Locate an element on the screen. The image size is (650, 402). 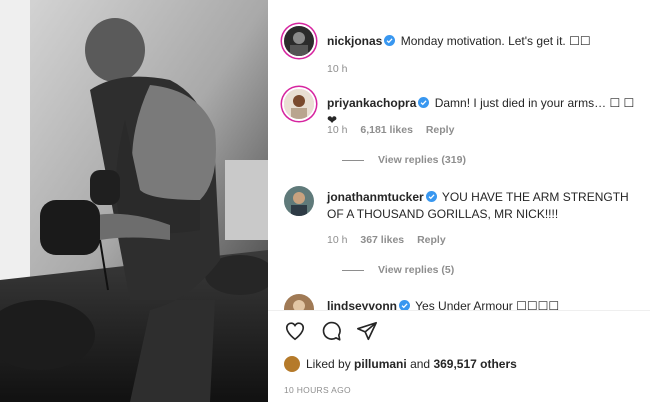
author-avatar-image is located at coordinates (299, 41).